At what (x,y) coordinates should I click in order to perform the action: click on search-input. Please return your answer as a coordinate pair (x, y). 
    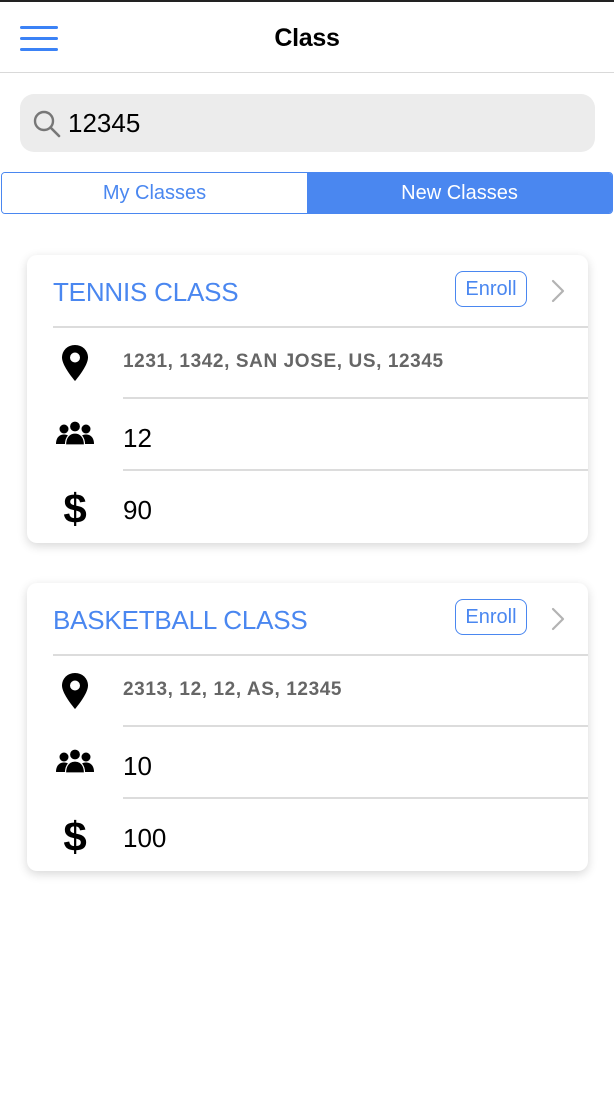
    Looking at the image, I should click on (323, 123).